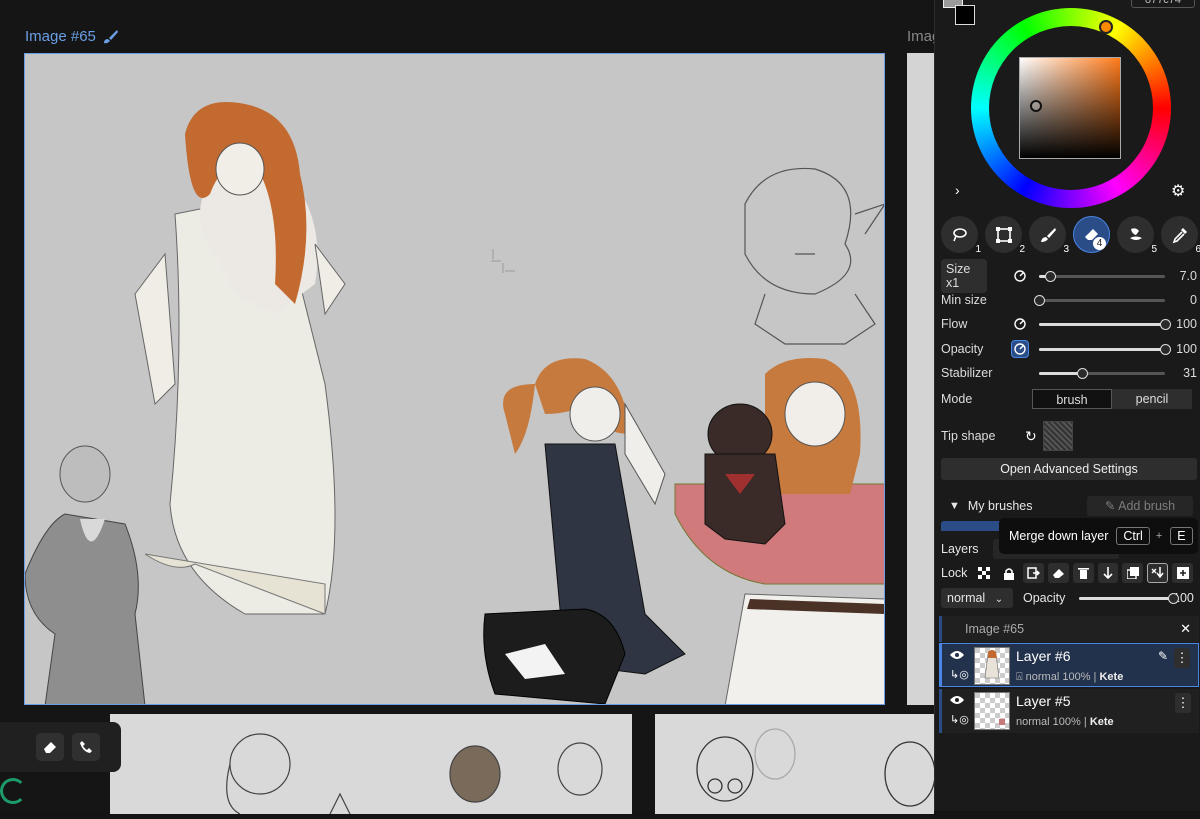 The width and height of the screenshot is (1200, 819). What do you see at coordinates (1069, 711) in the screenshot?
I see `layer-item-5: ↳◎ Layer #5 normal 100% | Kete ⋮` at bounding box center [1069, 711].